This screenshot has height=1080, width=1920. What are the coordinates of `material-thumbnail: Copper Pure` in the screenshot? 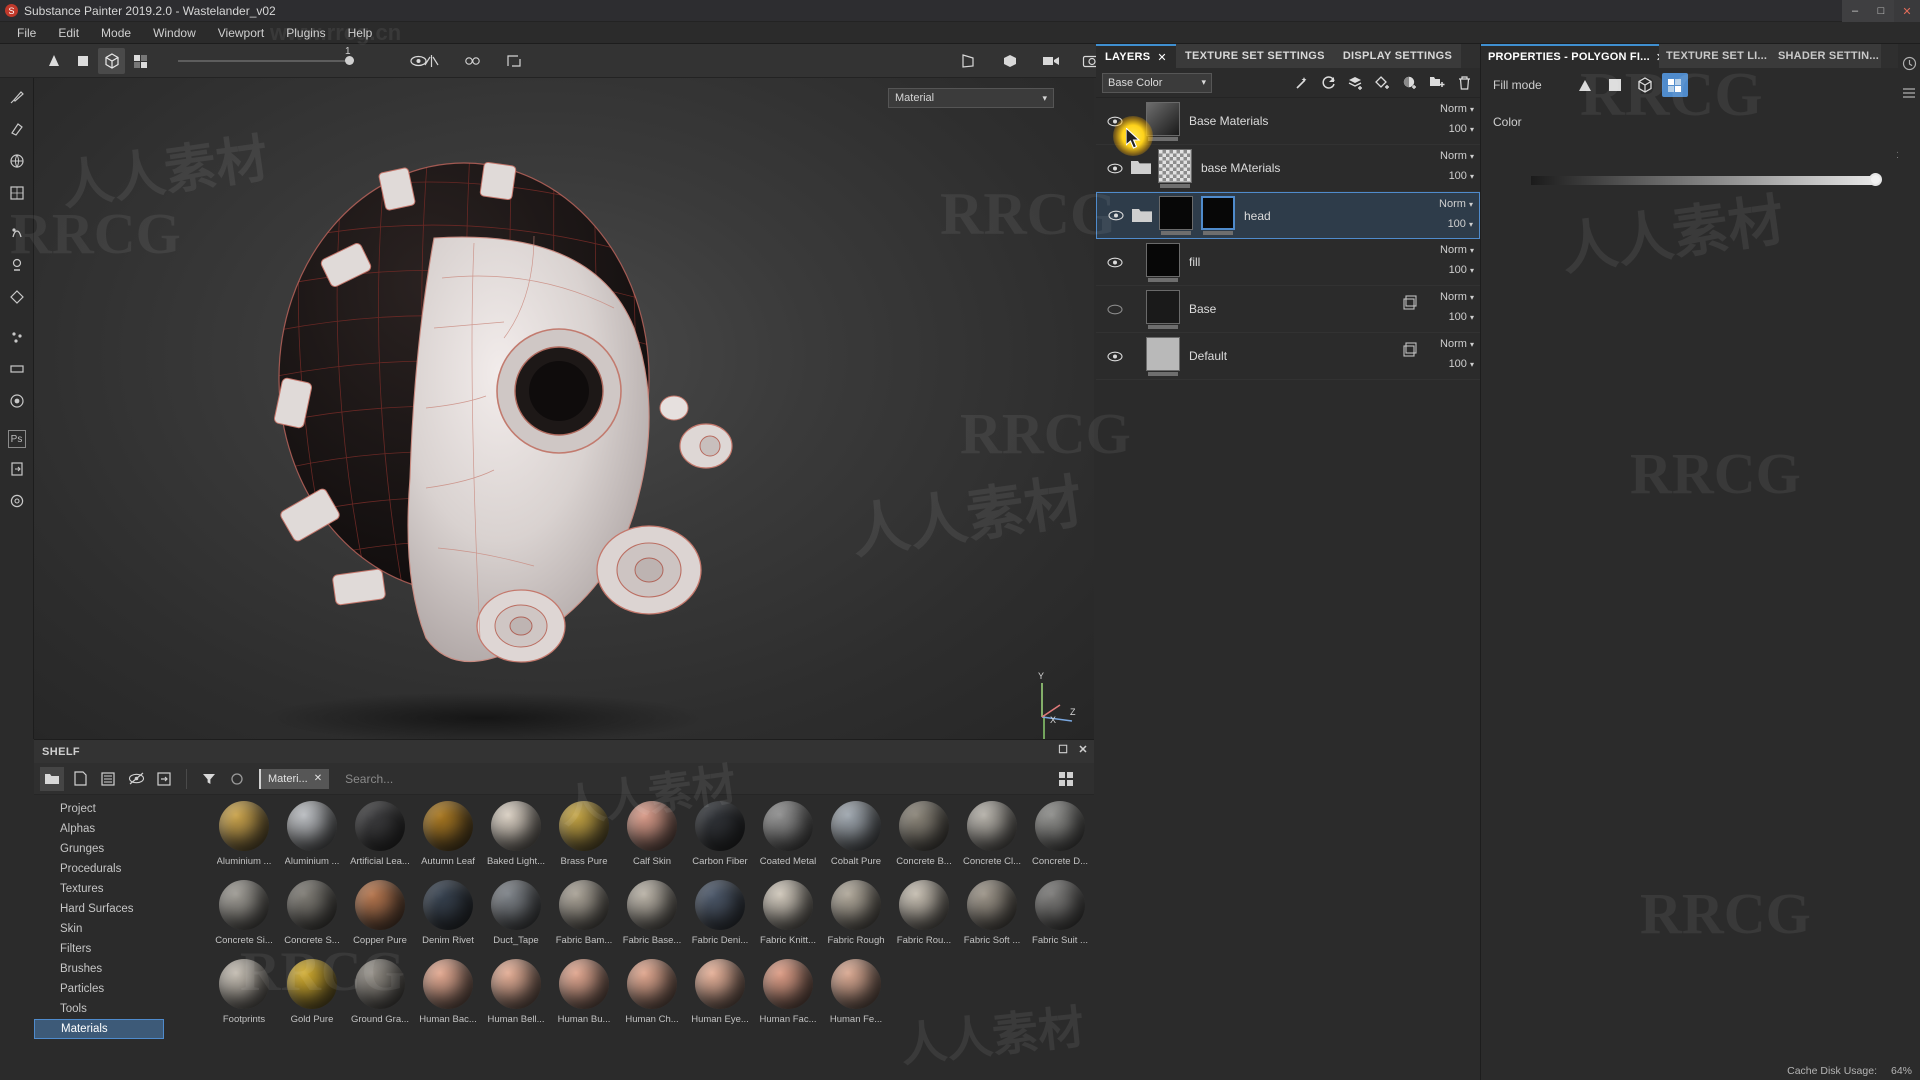 It's located at (380, 919).